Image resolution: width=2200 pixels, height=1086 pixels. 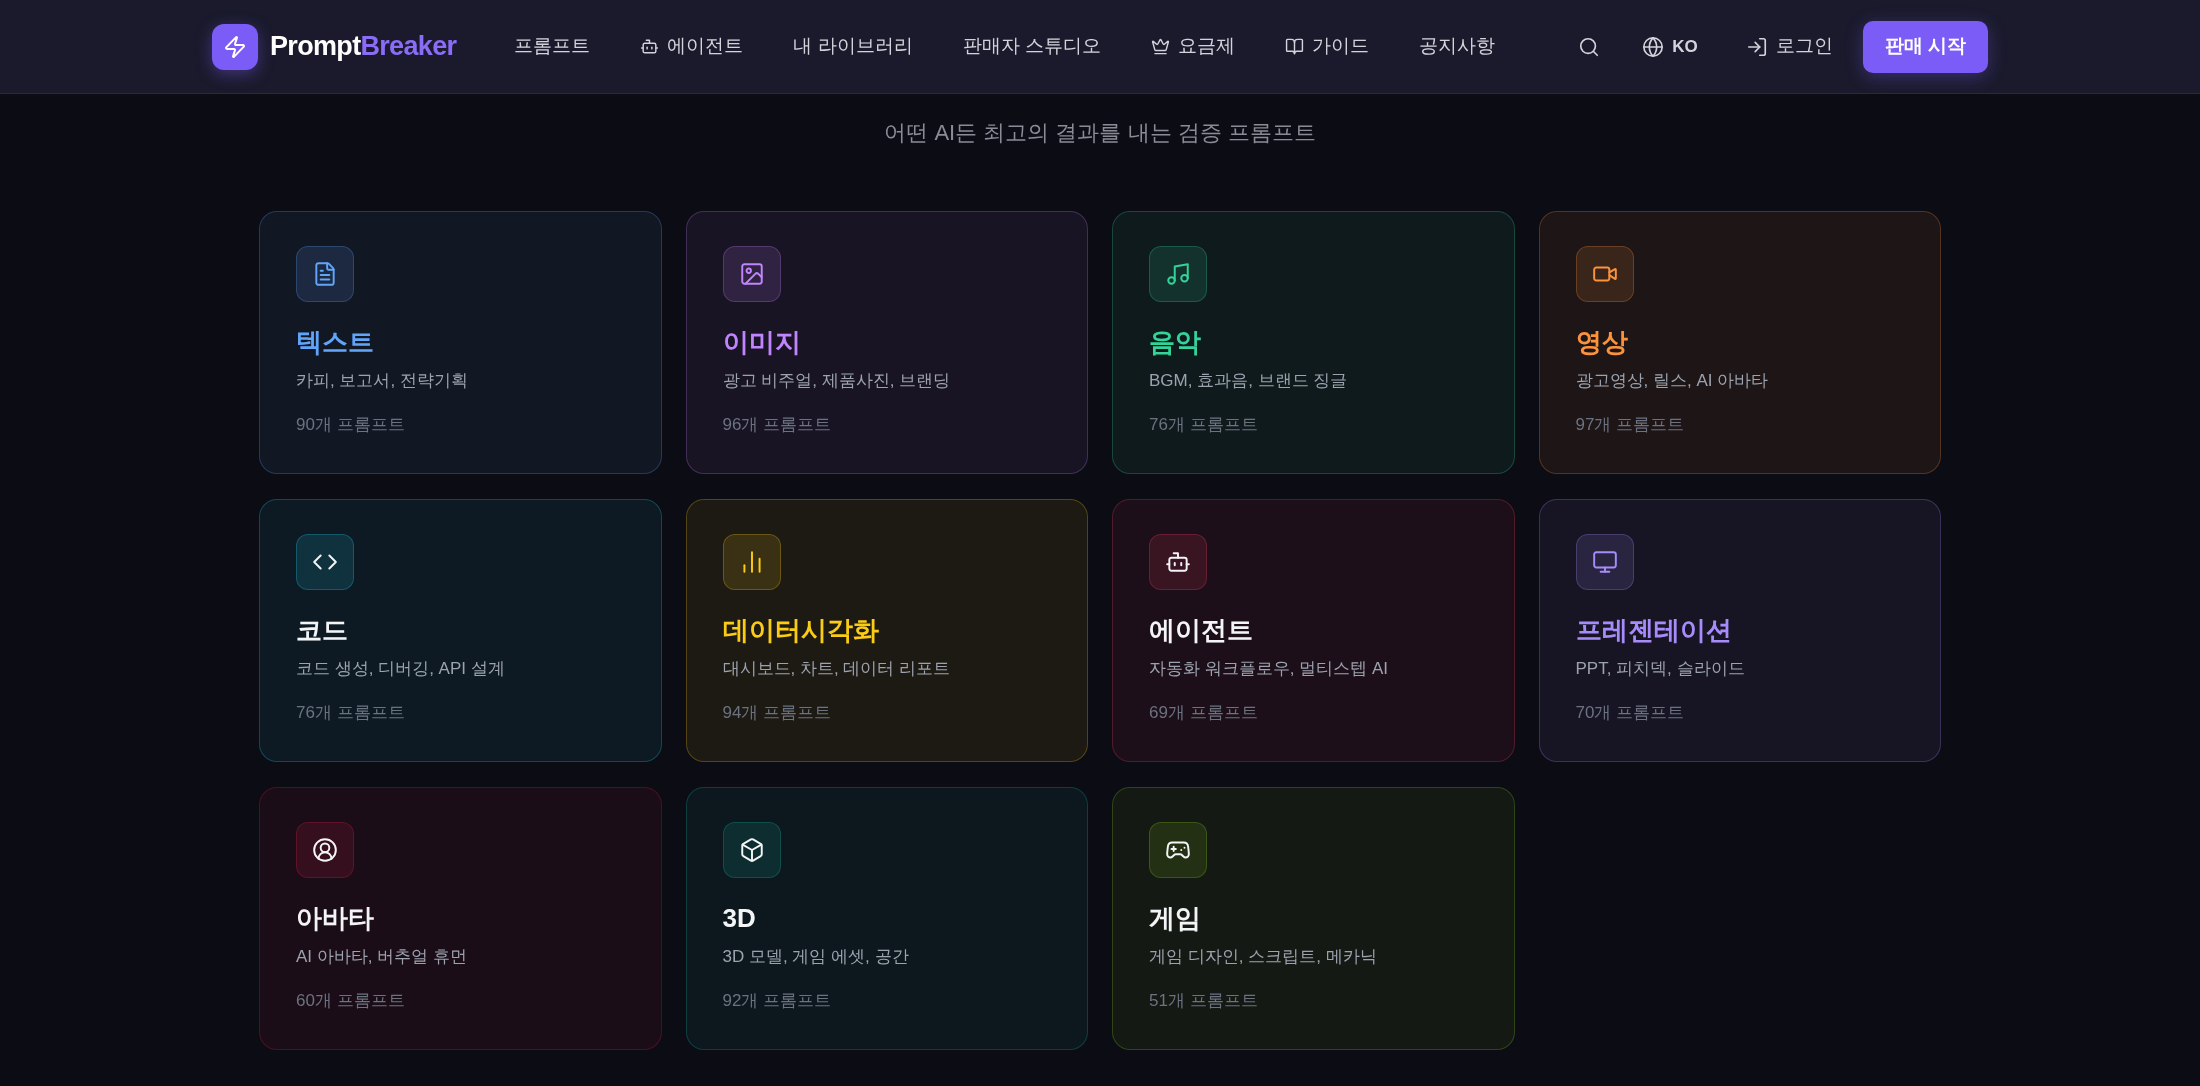 I want to click on category-card: 3D 3D 모델, 게임 에셋, 공간 92개 프롬프트, so click(x=886, y=918).